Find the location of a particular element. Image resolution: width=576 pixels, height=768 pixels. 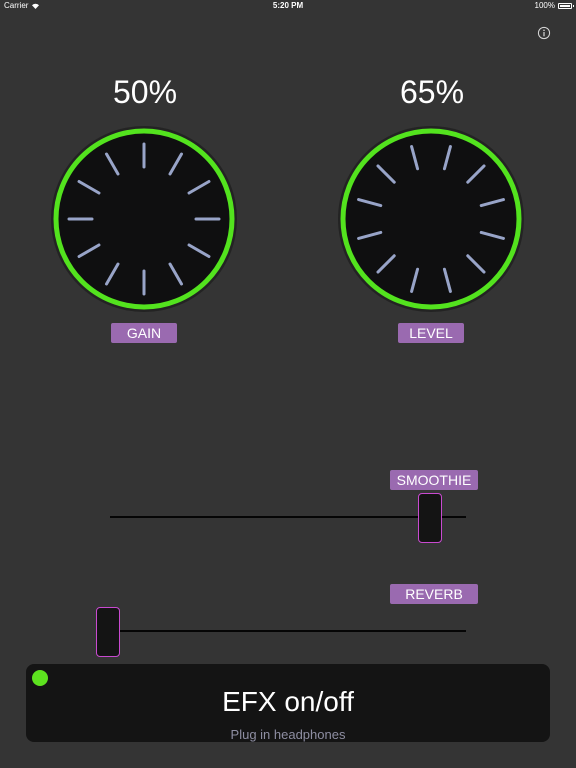

level-label: LEVEL is located at coordinates (431, 333).